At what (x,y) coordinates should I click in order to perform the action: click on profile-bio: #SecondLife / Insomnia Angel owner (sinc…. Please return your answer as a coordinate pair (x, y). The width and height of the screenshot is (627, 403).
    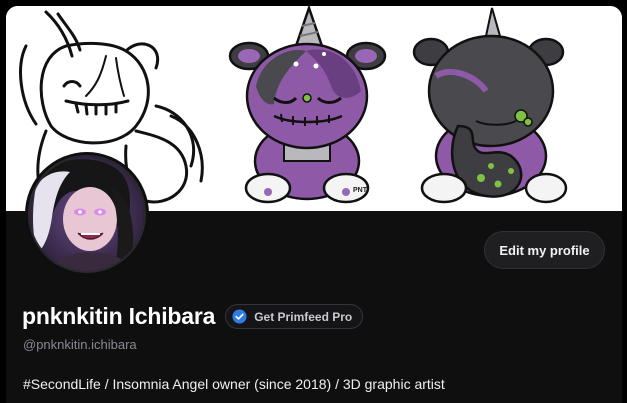
    Looking at the image, I should click on (234, 384).